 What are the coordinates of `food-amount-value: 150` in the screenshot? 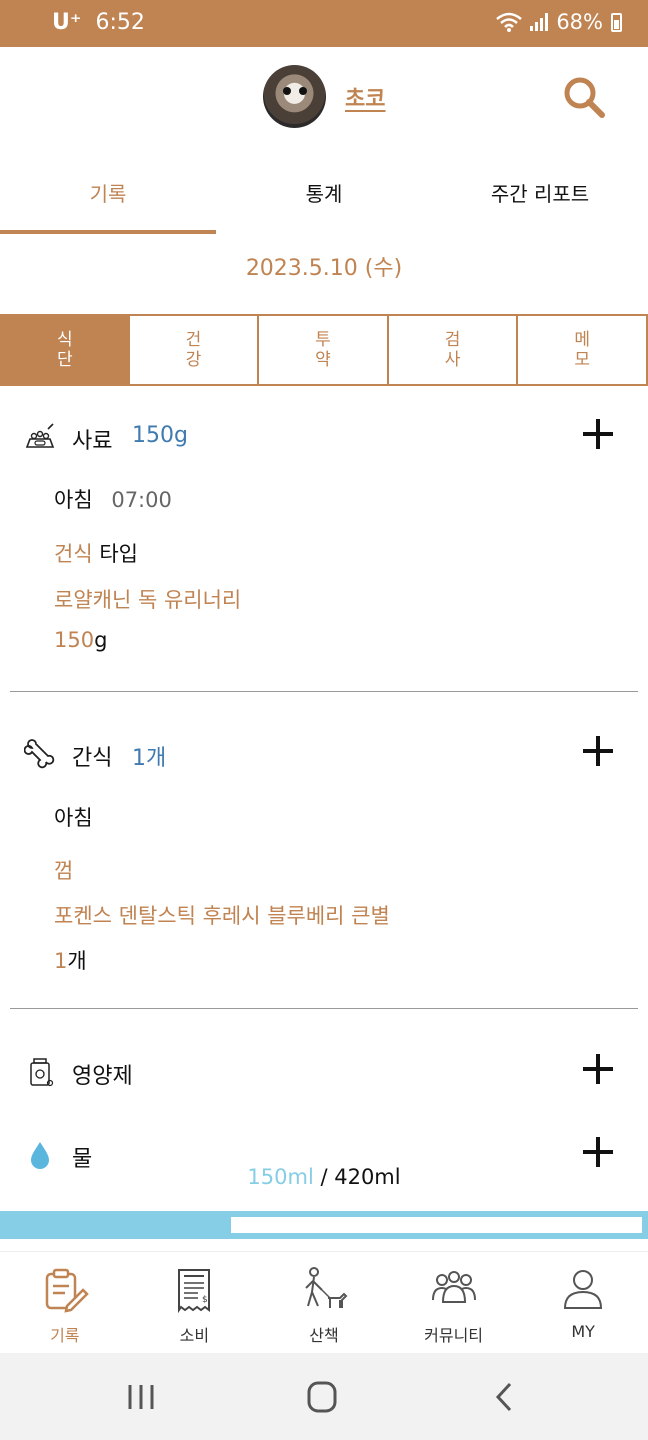 It's located at (74, 640).